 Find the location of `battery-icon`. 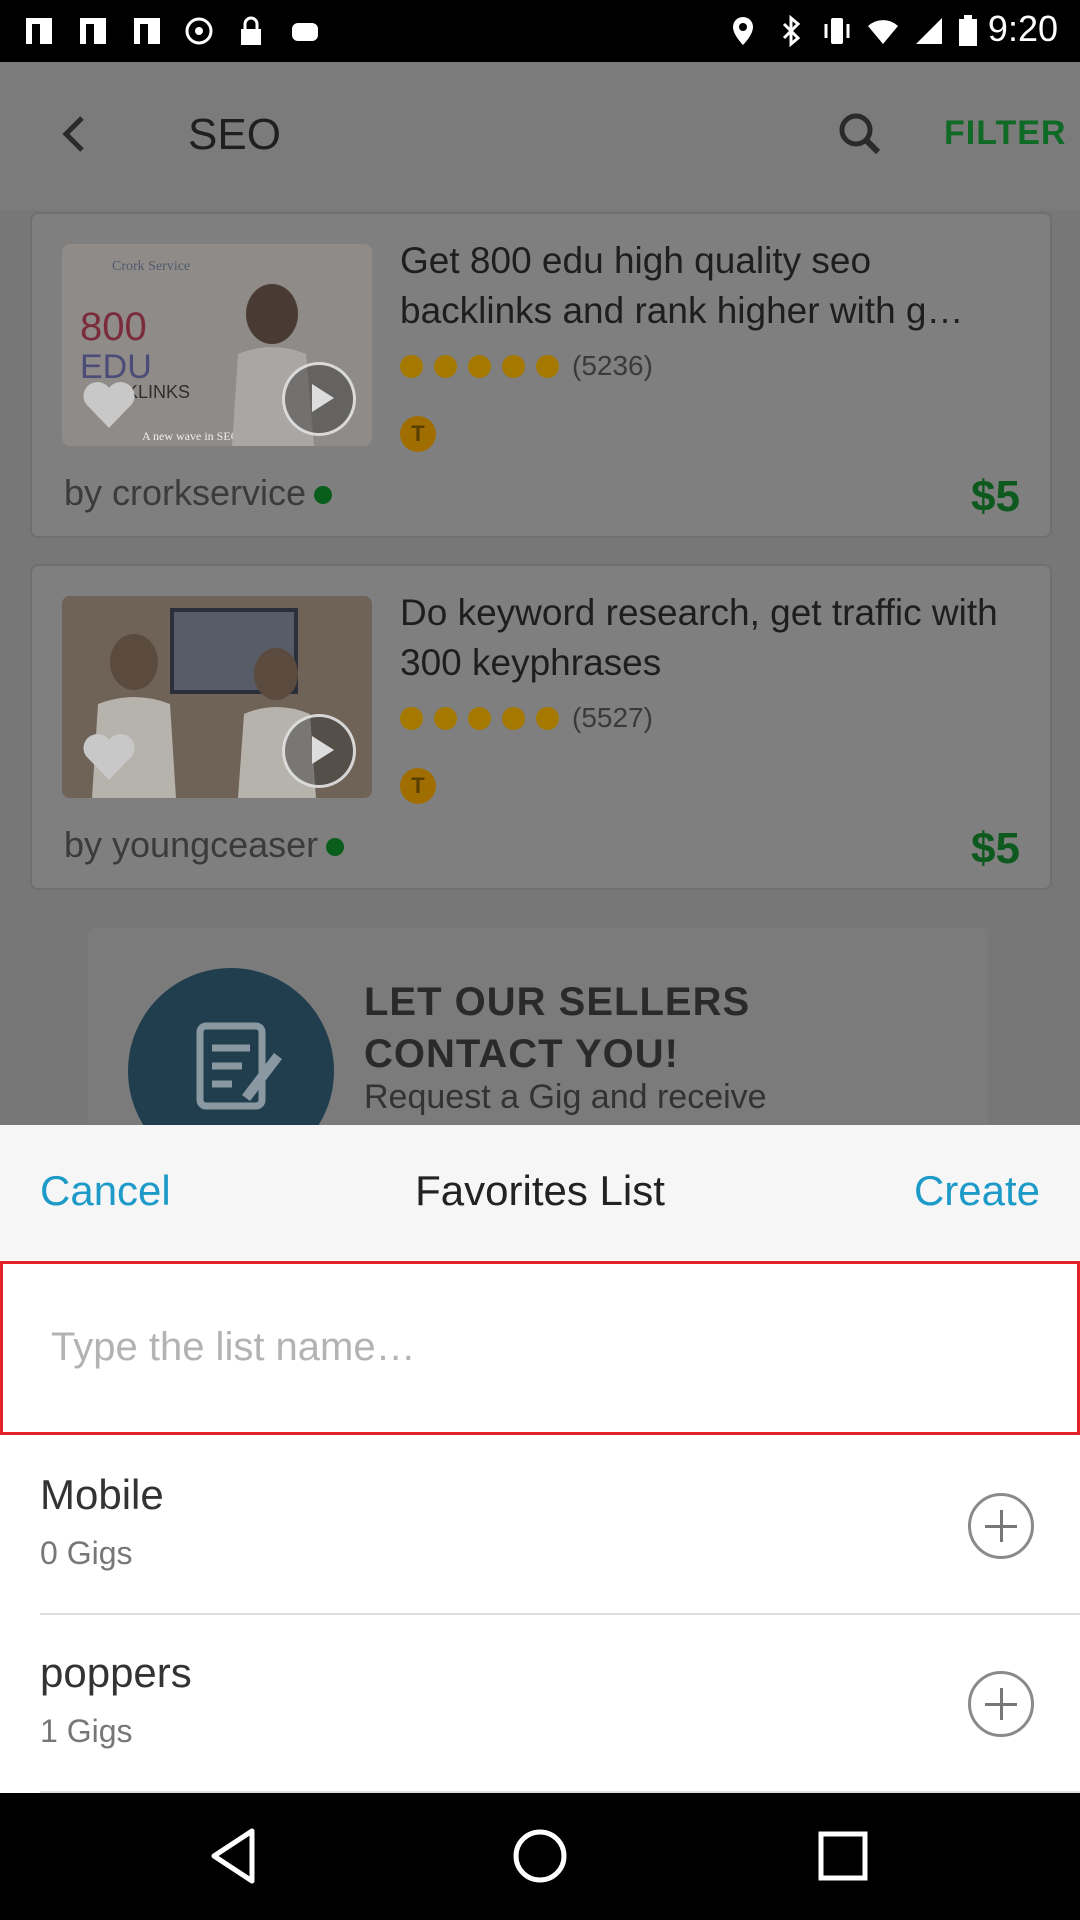

battery-icon is located at coordinates (968, 30).